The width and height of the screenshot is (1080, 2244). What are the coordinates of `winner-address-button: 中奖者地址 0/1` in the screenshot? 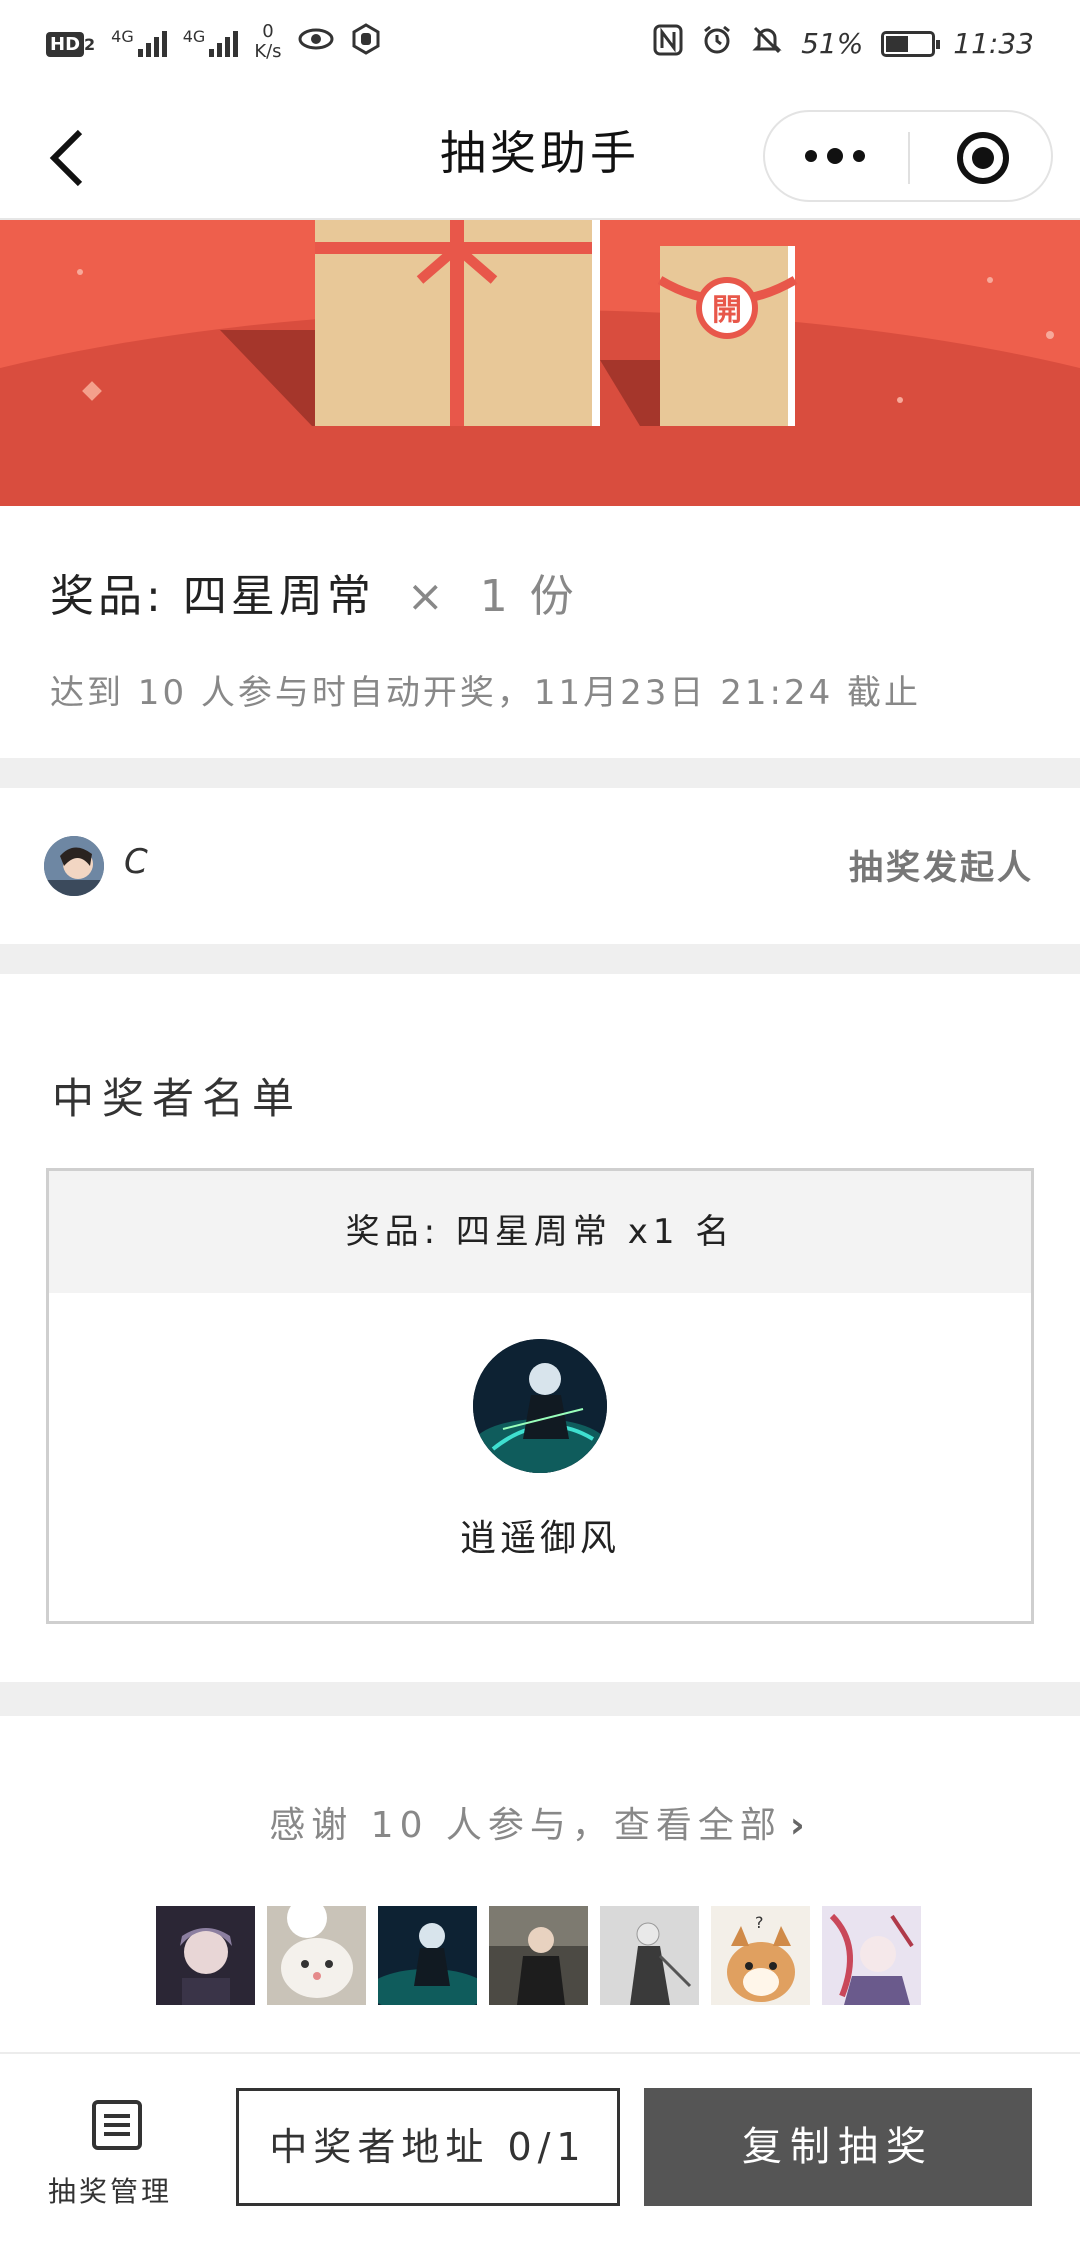 It's located at (428, 2147).